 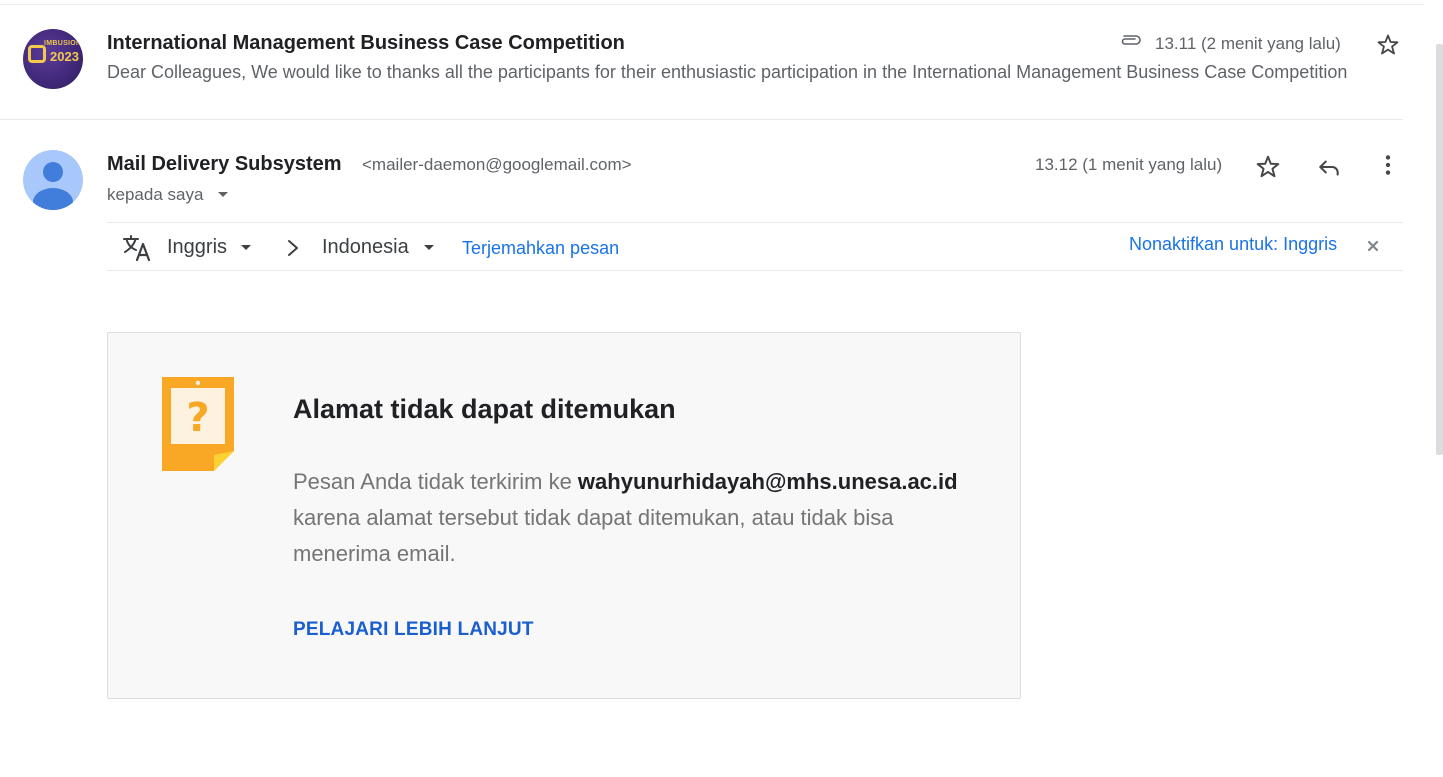 I want to click on disable-translation-link: Nonaktifkan untuk: Inggris, so click(x=1233, y=244).